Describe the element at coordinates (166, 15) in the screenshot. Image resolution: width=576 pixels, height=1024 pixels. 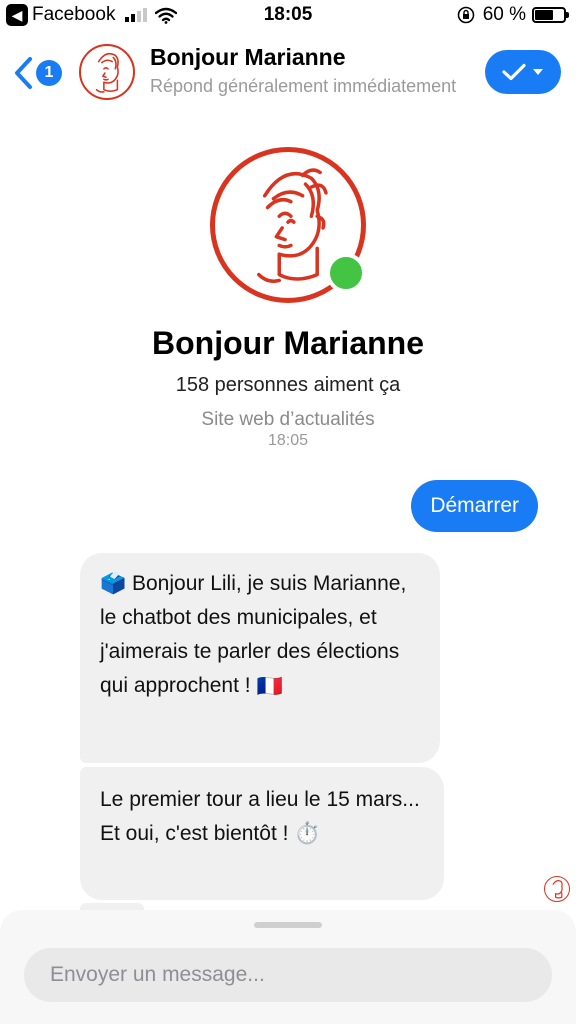
I see `wifi-icon` at that location.